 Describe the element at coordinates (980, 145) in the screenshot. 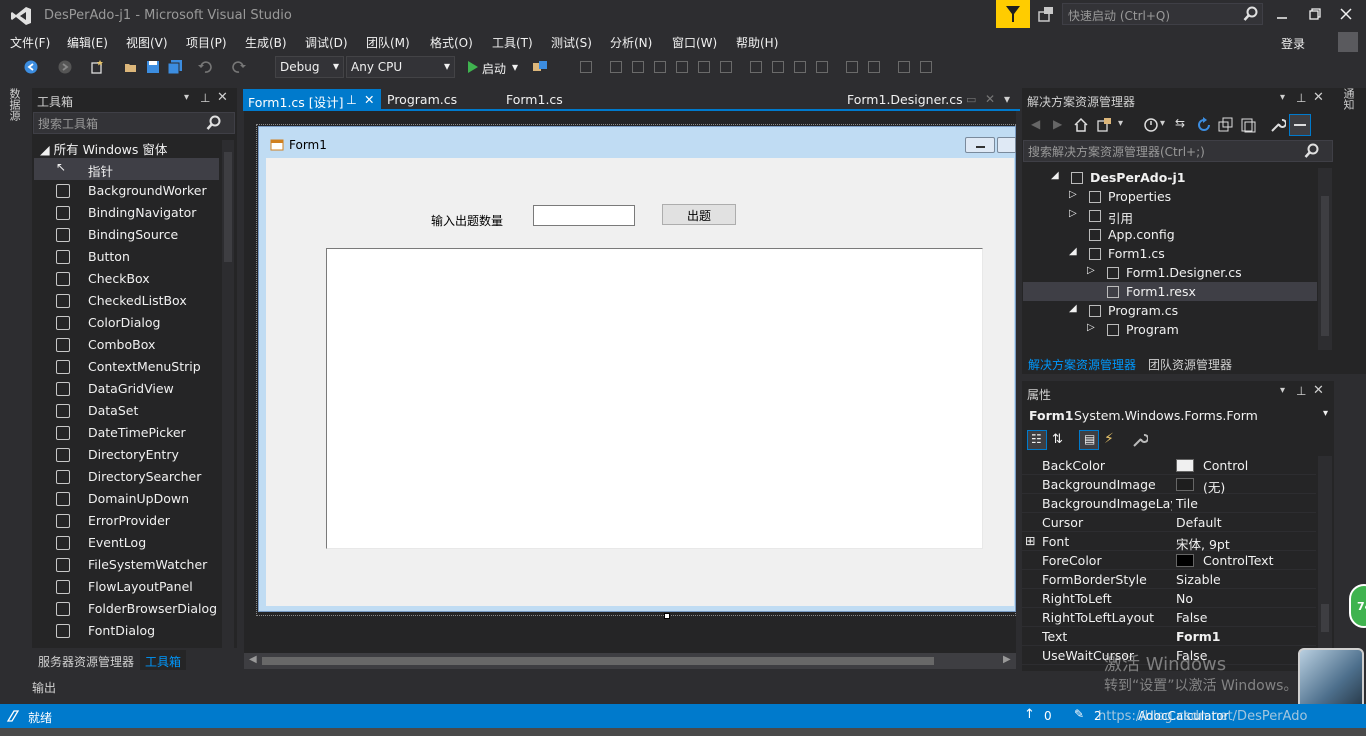

I see `form-minimize-button` at that location.